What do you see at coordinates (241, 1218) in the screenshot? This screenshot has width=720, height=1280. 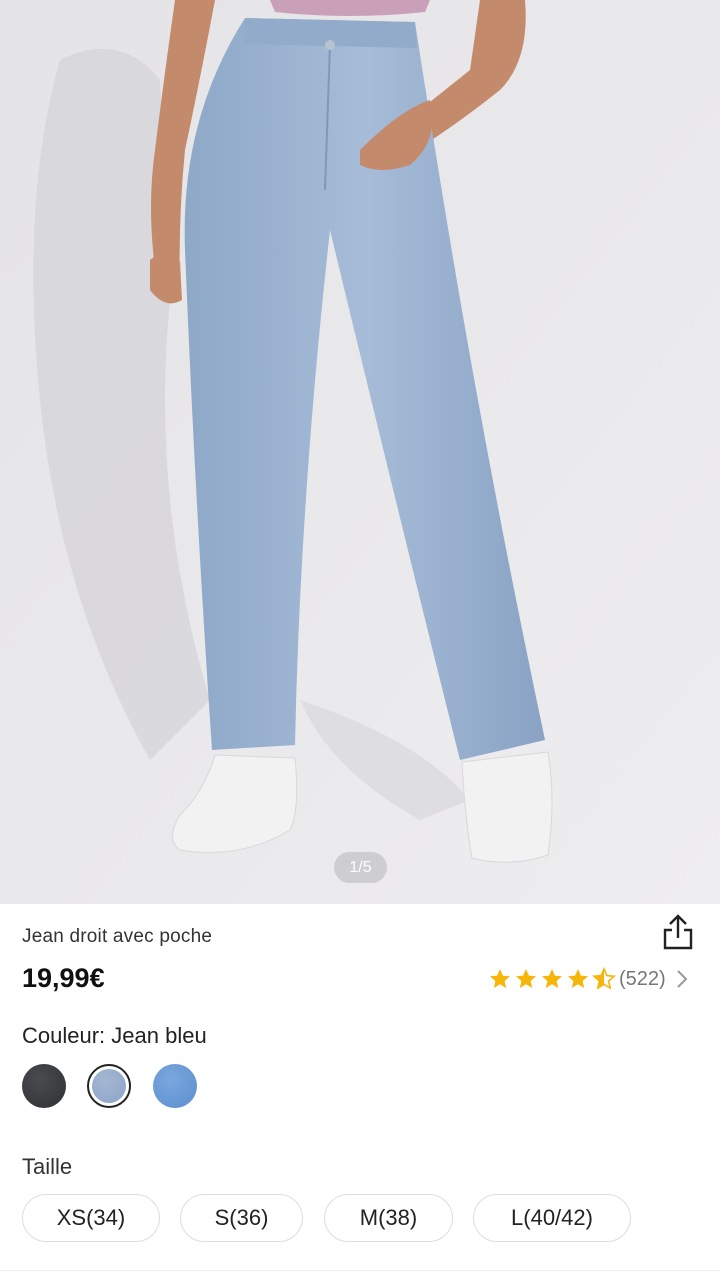 I see `size-option-s: S(36)` at bounding box center [241, 1218].